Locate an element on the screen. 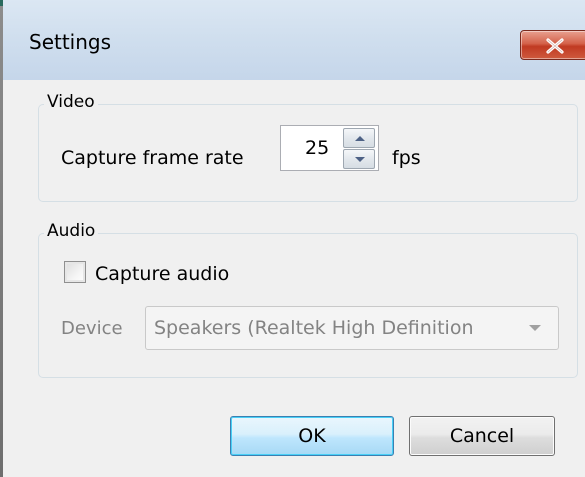  triangle-down-icon is located at coordinates (360, 159).